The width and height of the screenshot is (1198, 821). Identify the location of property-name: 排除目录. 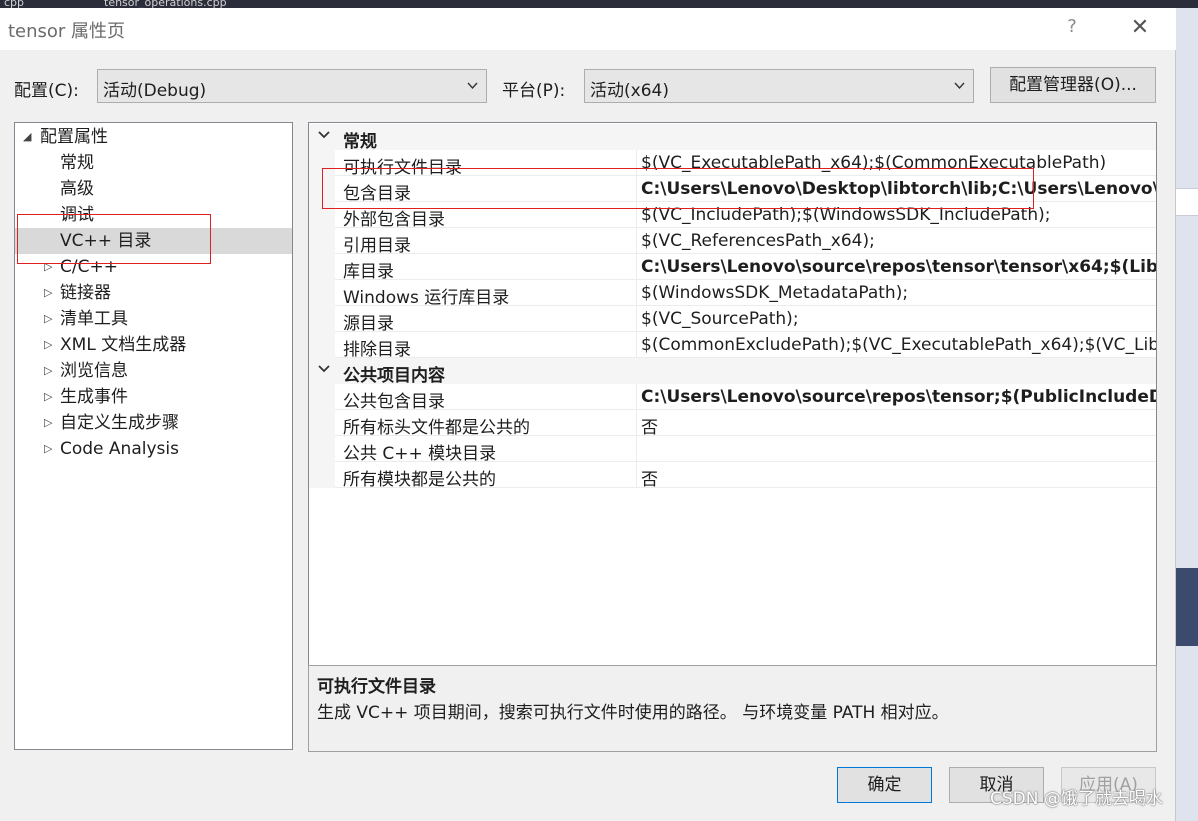
(377, 350).